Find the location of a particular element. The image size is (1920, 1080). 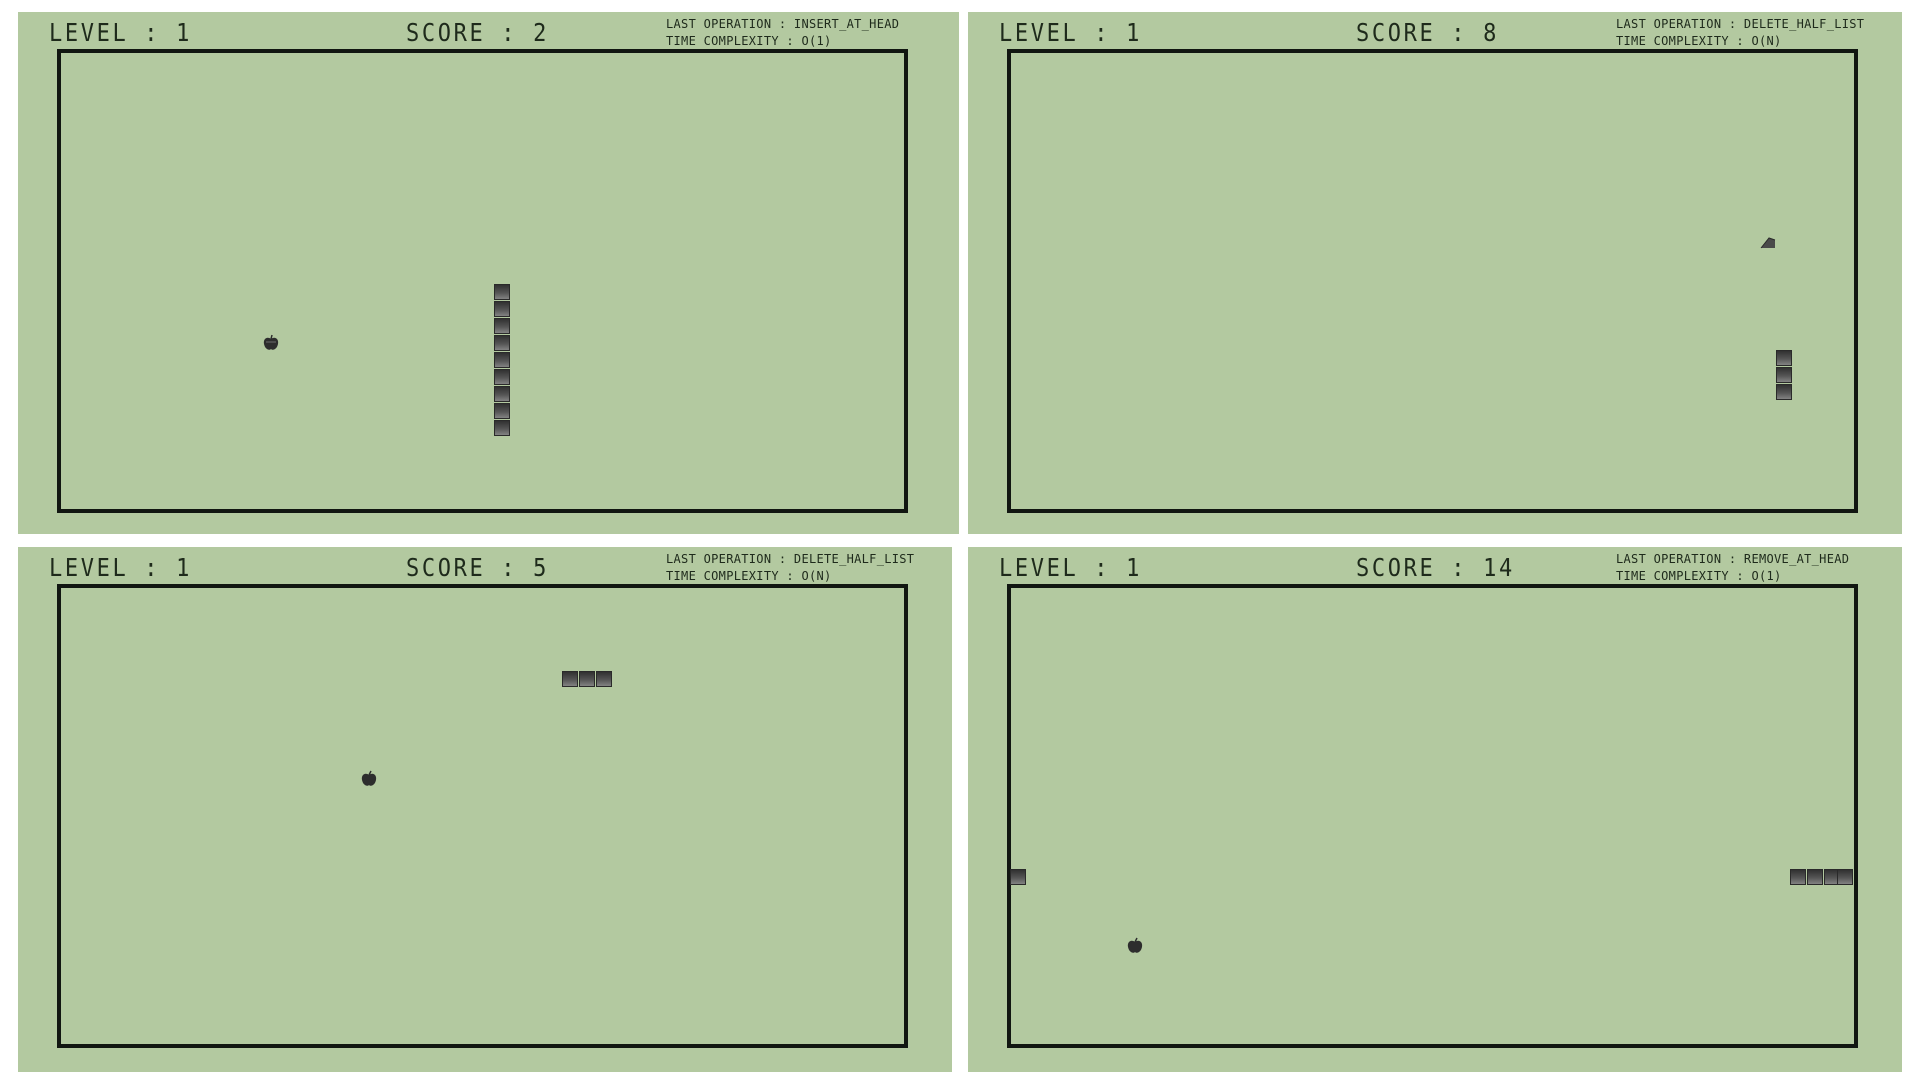

last-operation-label: LAST OPERATION : REMOVE_AT_HEAD is located at coordinates (1733, 559).